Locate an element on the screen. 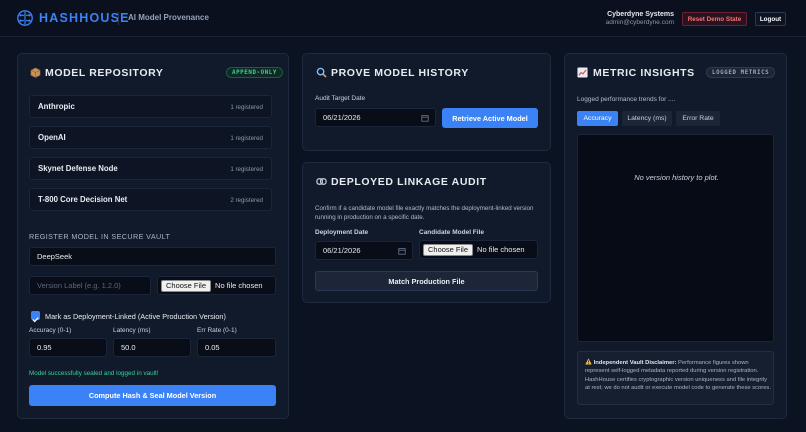 This screenshot has height=432, width=806. circuit-brain-icon is located at coordinates (25, 18).